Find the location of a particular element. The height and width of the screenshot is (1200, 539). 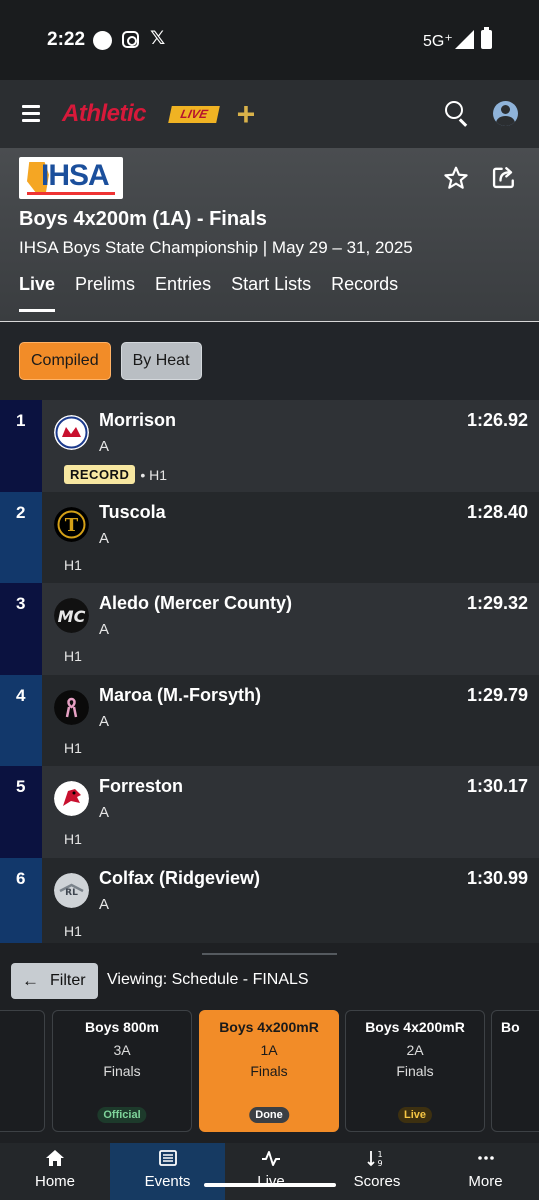

tab-entries: Entries is located at coordinates (183, 293).